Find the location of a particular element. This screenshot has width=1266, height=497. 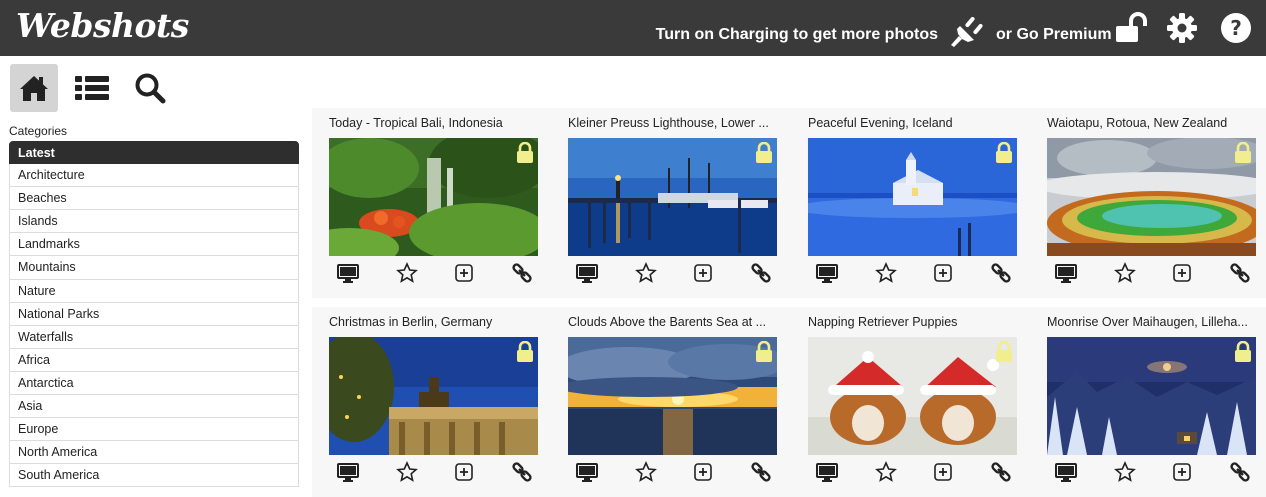

view-switcher is located at coordinates (97, 88).